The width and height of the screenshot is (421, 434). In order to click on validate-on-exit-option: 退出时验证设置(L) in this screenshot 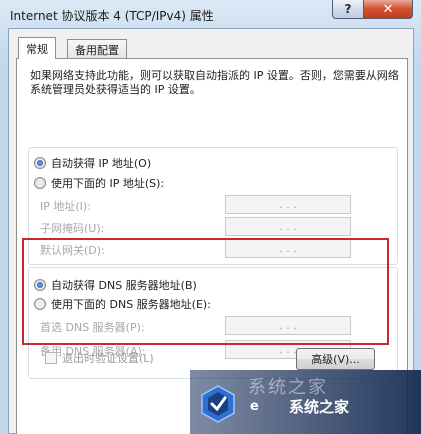, I will do `click(99, 358)`.